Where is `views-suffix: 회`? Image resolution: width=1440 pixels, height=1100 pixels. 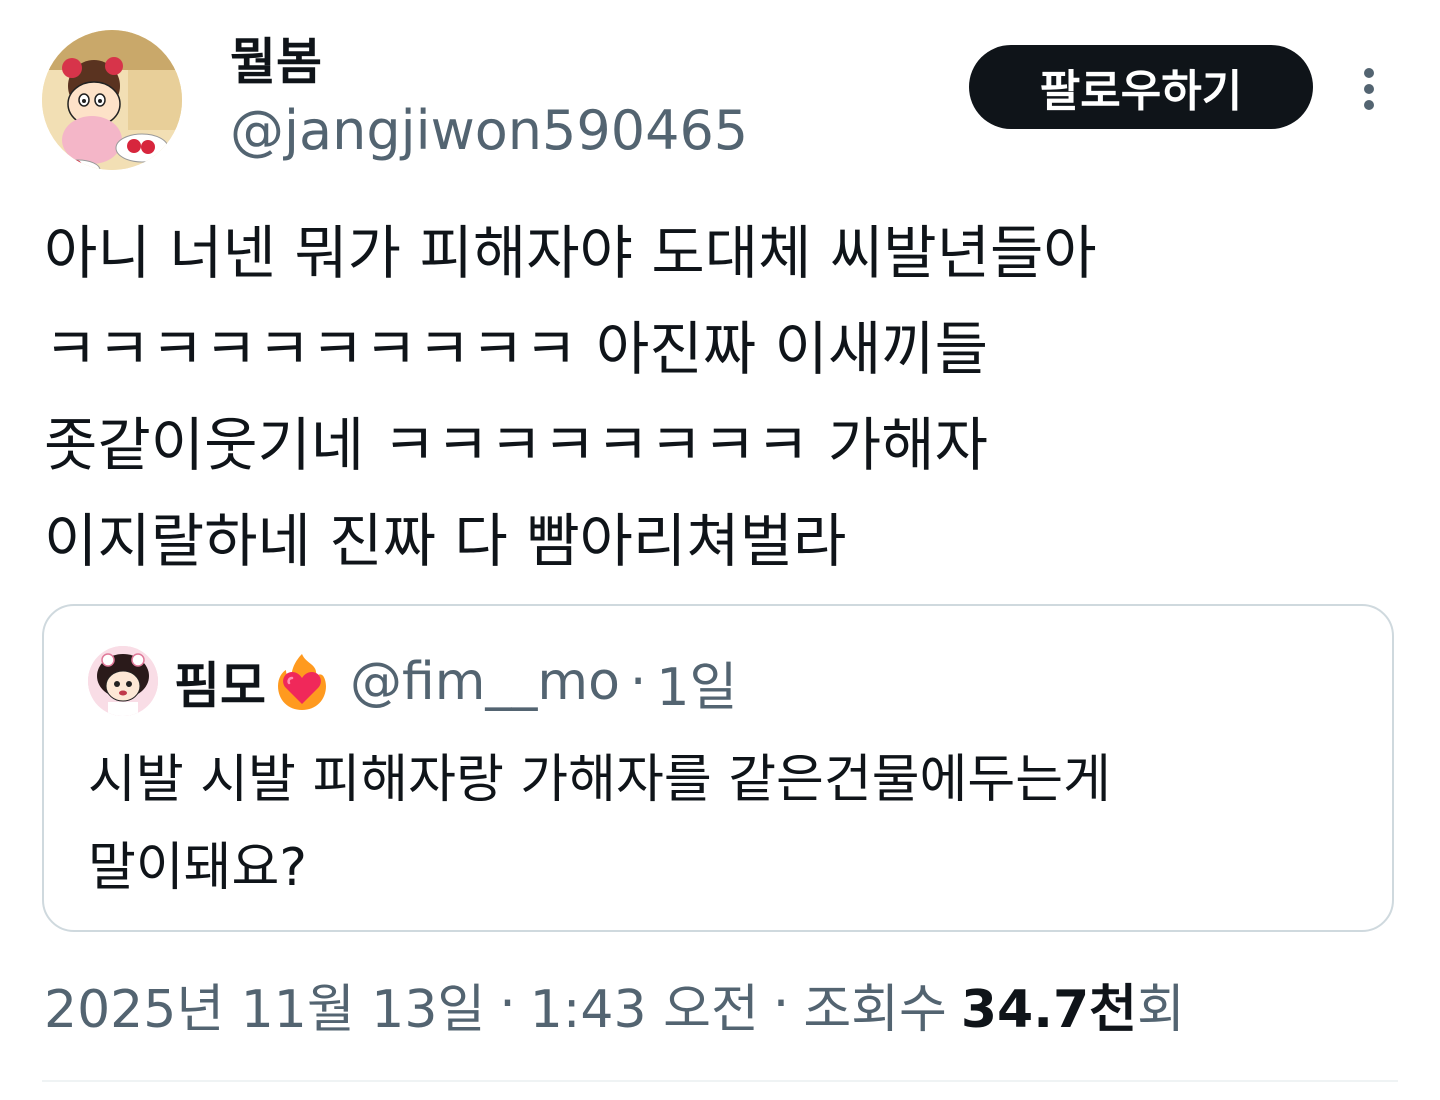
views-suffix: 회 is located at coordinates (1160, 1009).